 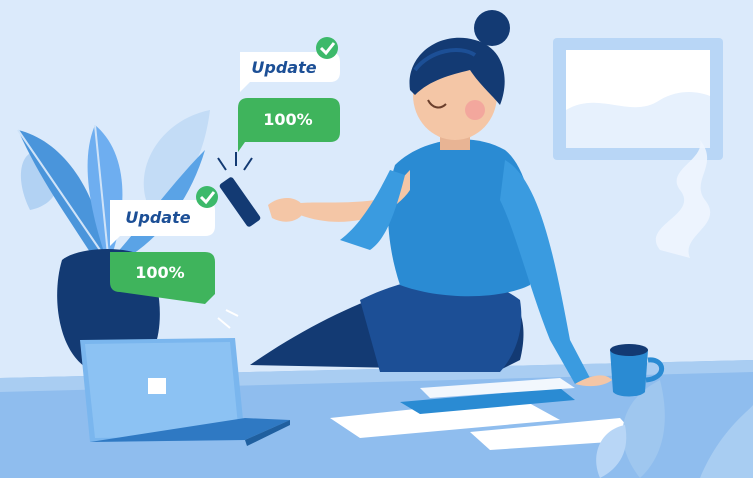 What do you see at coordinates (638, 99) in the screenshot?
I see `window-icon` at bounding box center [638, 99].